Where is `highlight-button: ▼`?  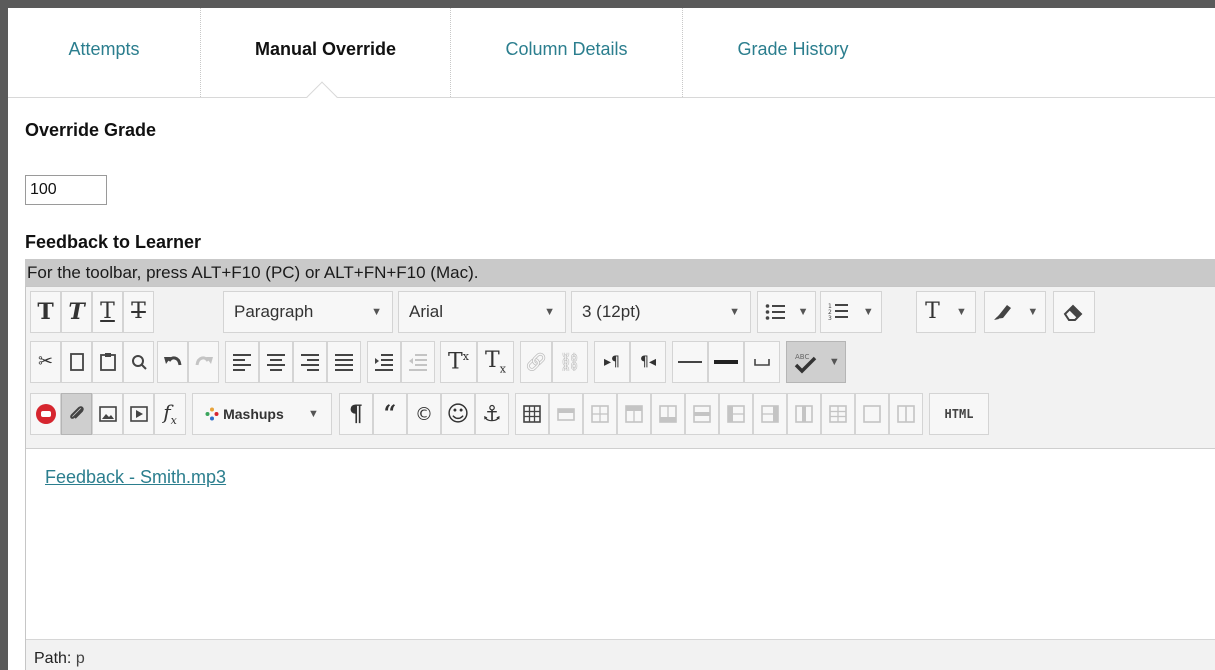 highlight-button: ▼ is located at coordinates (1015, 312).